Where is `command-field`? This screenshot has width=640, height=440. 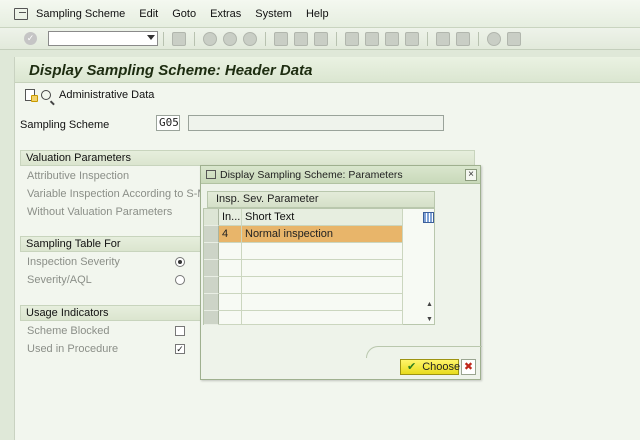
command-field is located at coordinates (103, 38).